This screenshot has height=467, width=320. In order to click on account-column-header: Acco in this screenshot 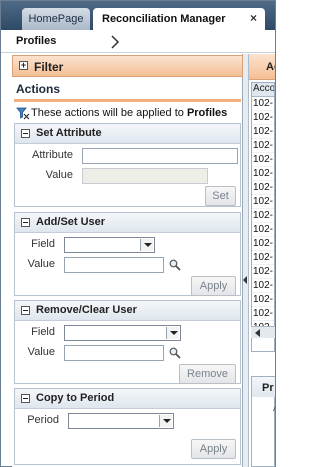, I will do `click(263, 90)`.